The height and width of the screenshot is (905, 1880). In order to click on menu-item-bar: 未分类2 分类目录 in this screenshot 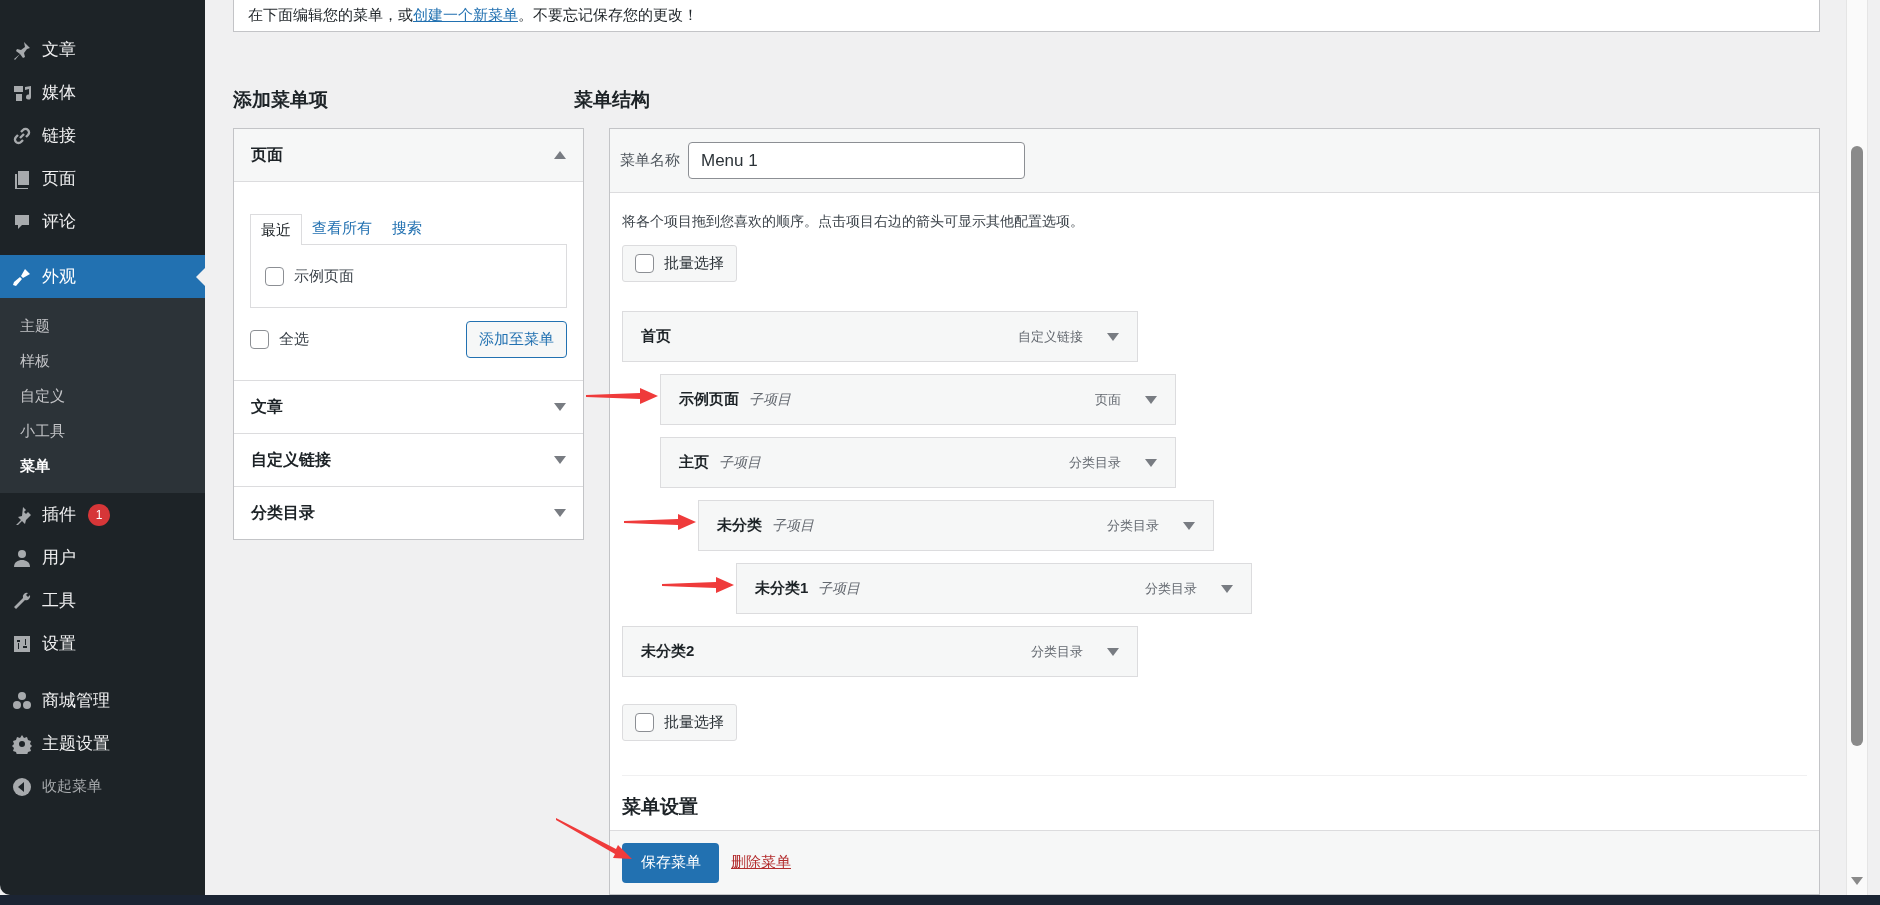, I will do `click(880, 651)`.